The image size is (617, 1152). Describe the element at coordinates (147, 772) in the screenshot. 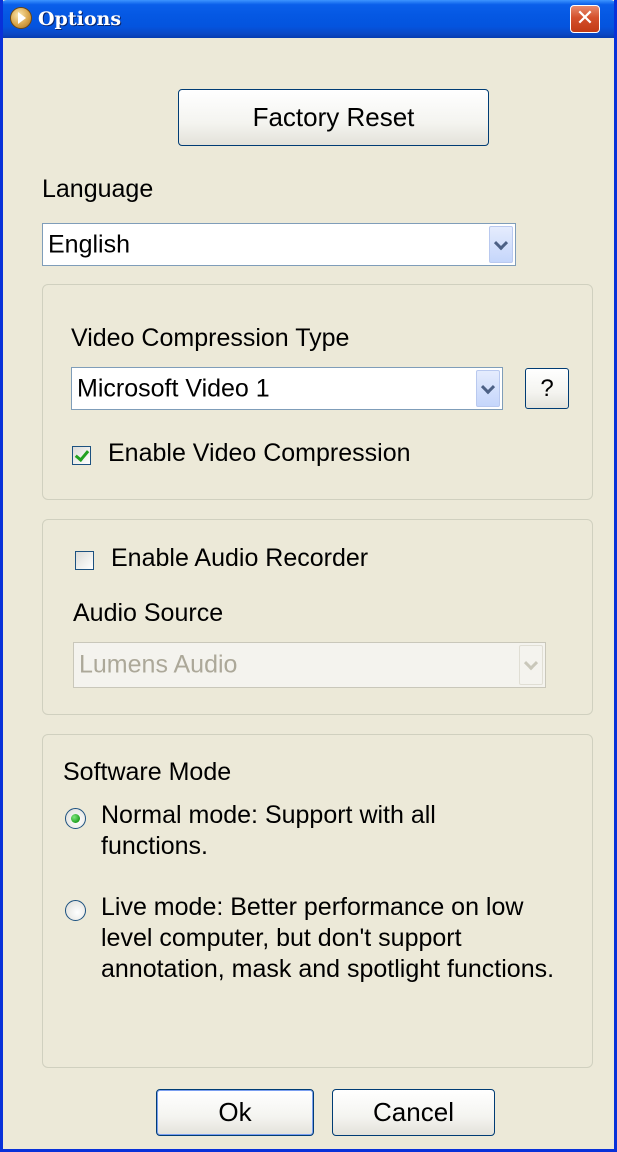

I see `software-mode-label: Software Mode` at that location.